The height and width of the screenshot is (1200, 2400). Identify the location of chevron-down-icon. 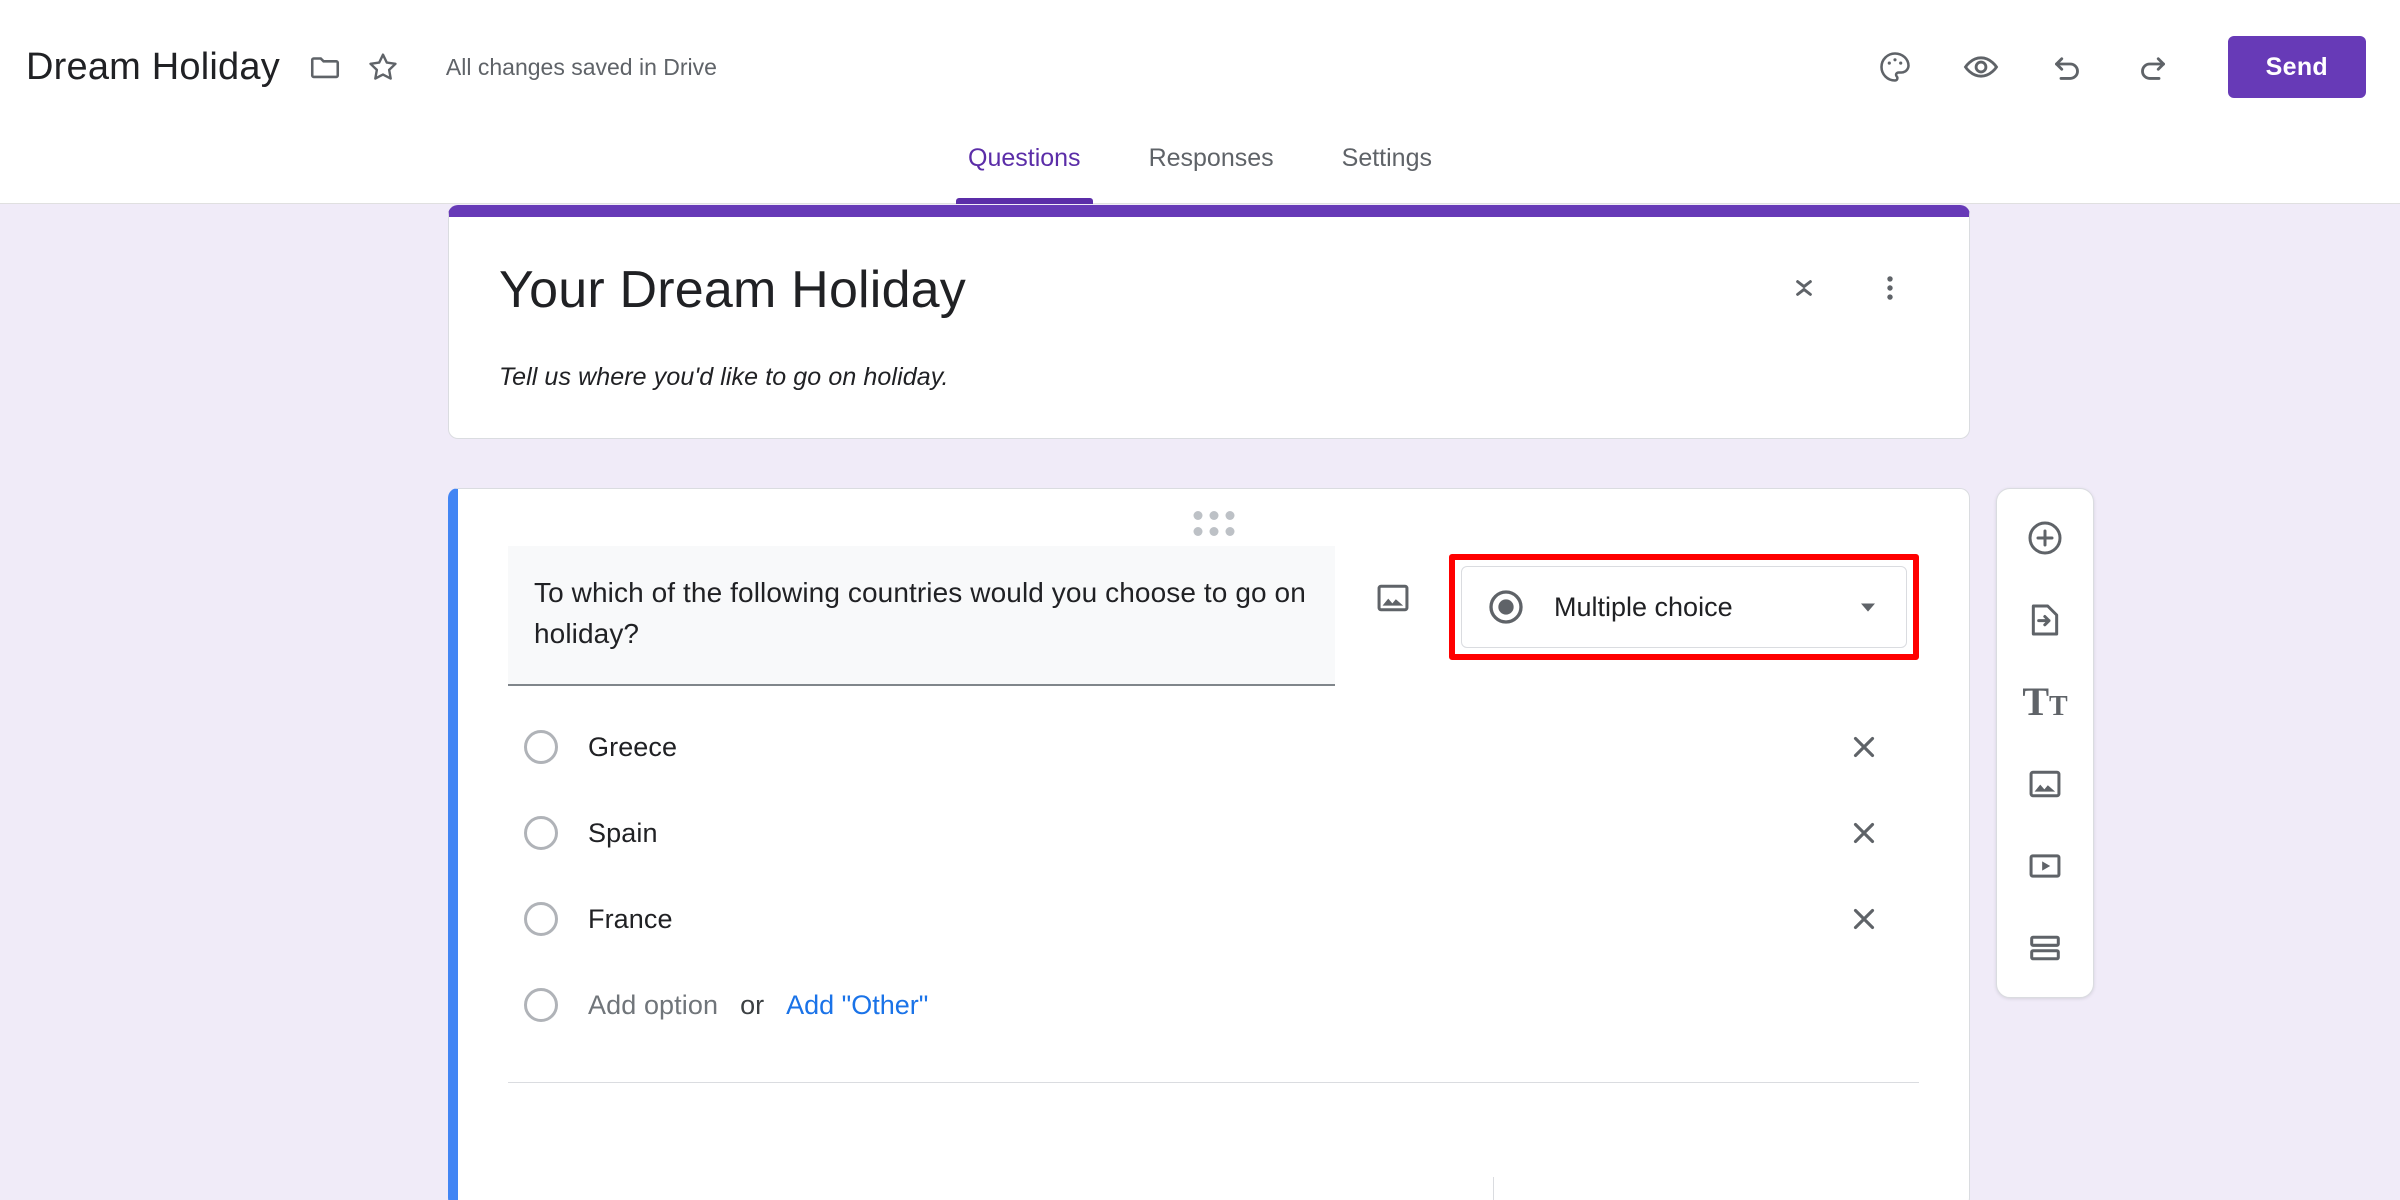
(1868, 607).